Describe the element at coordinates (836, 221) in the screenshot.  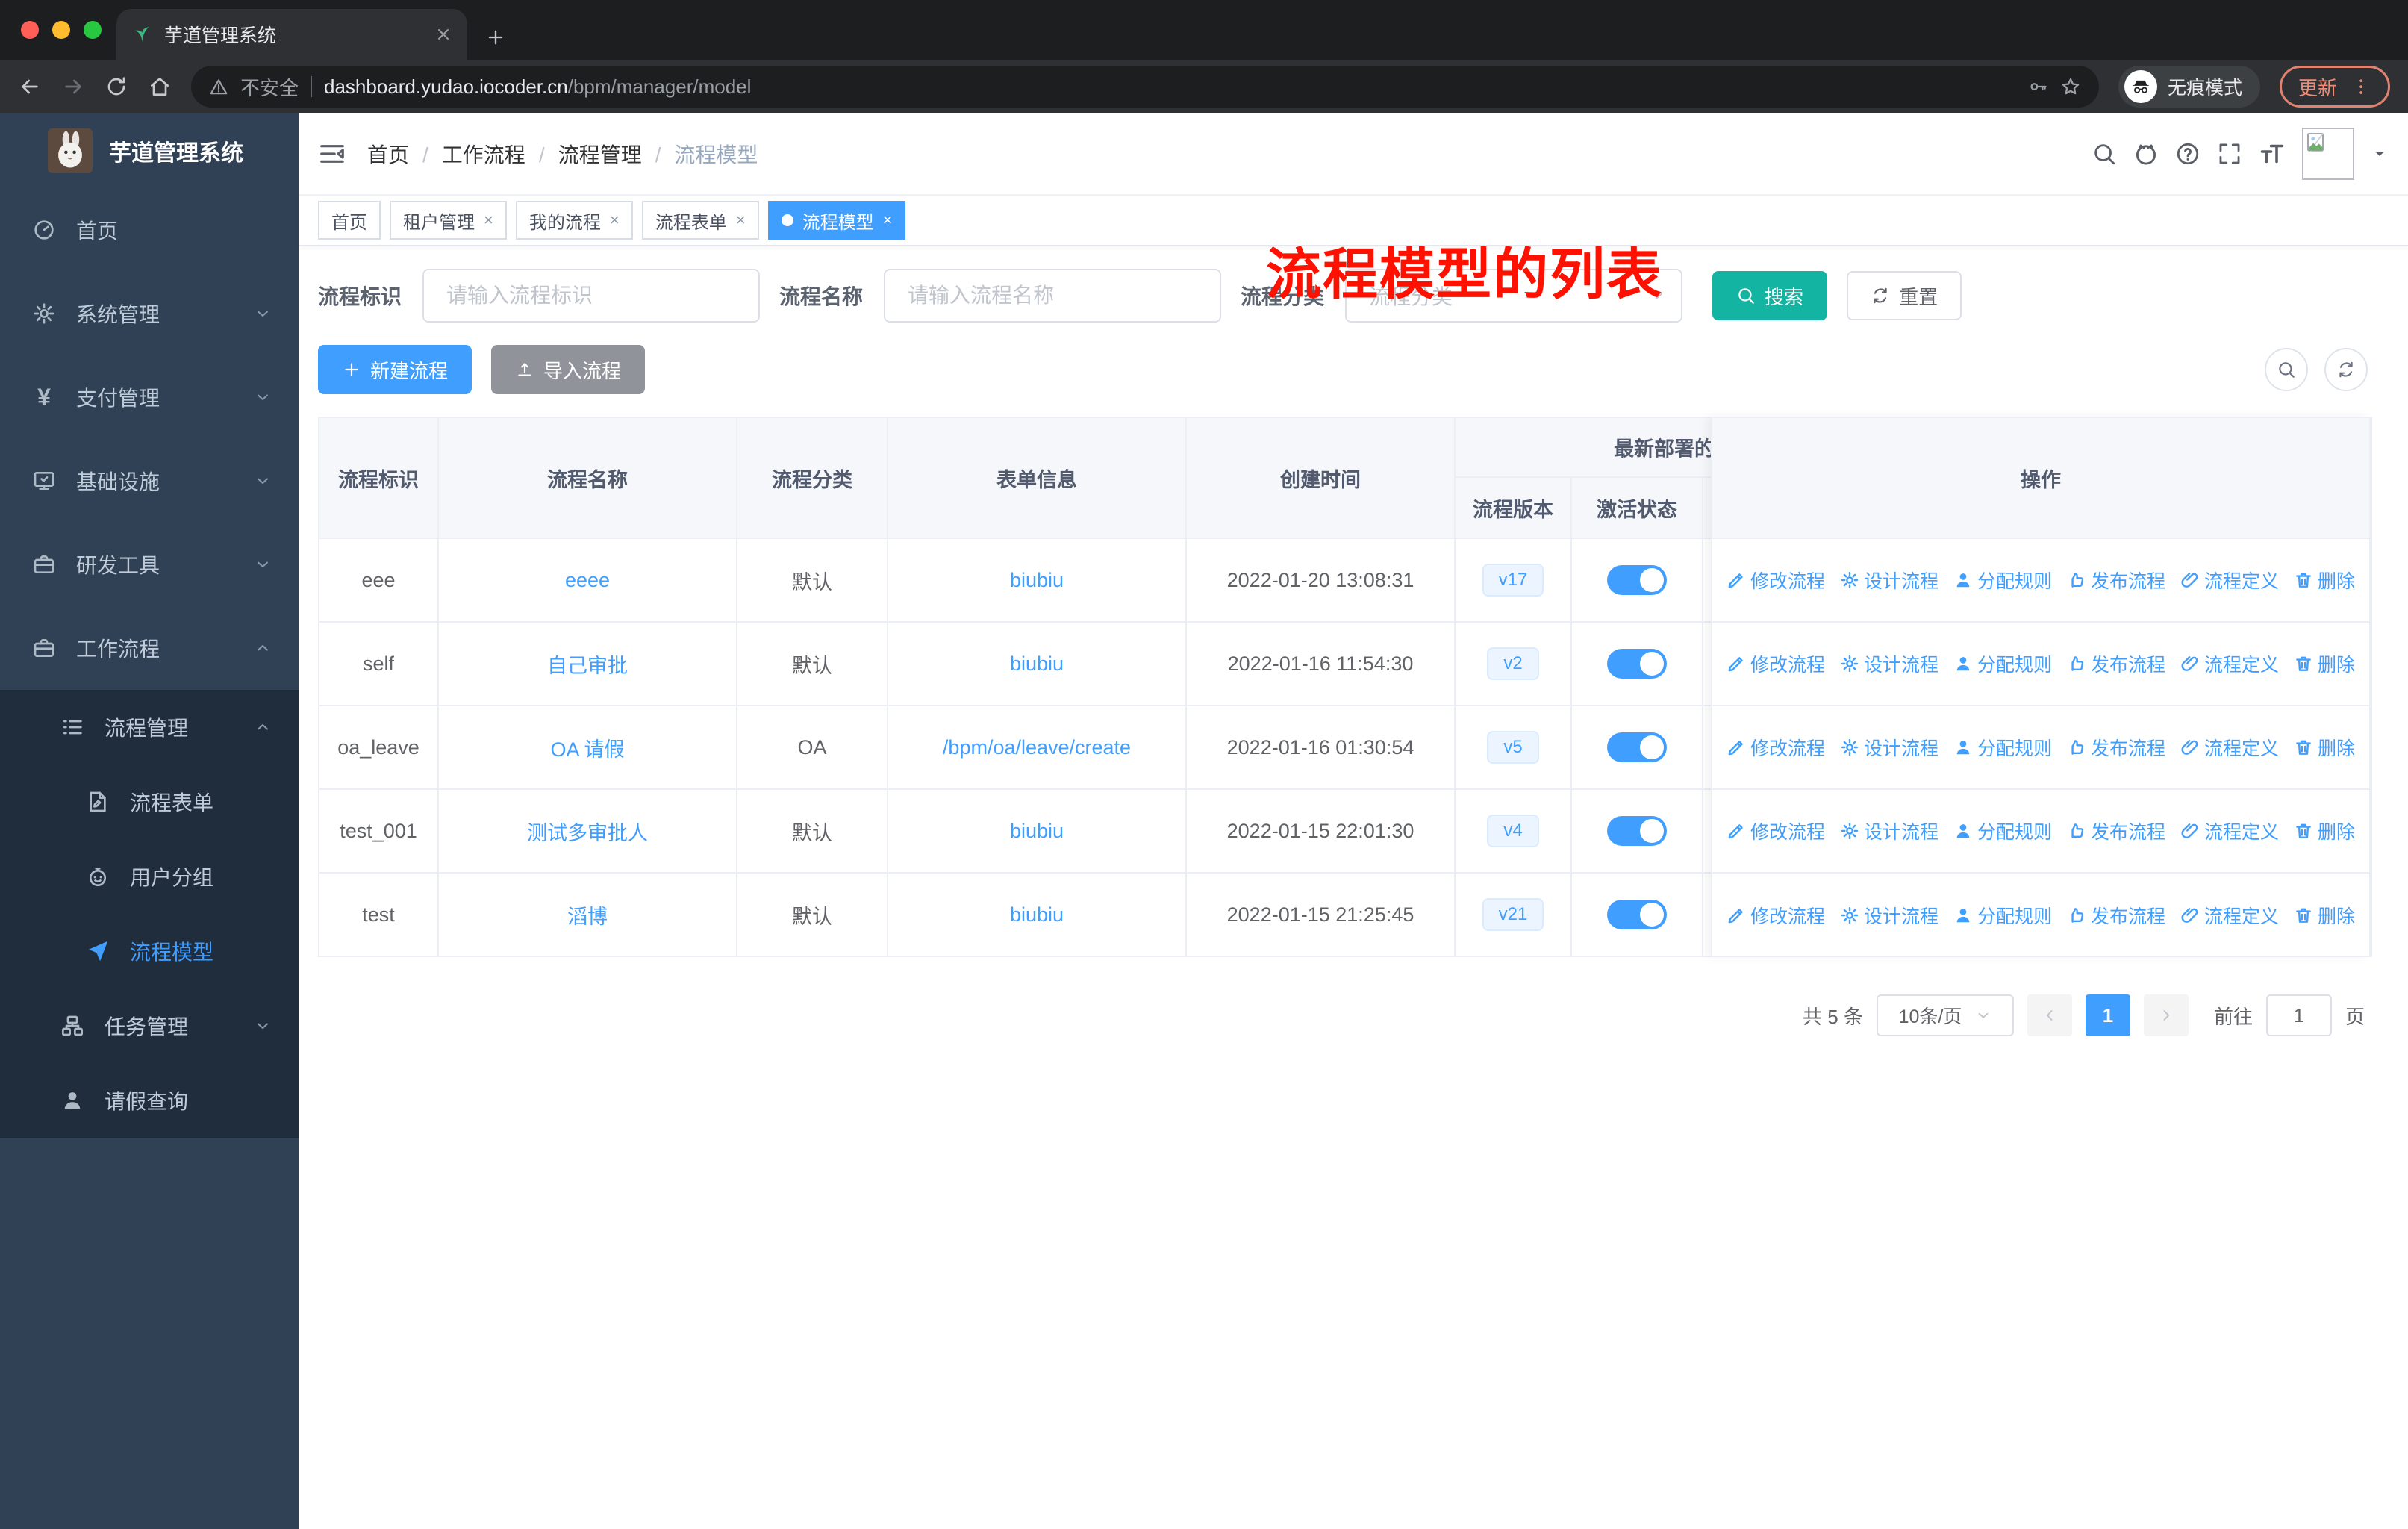
I see `tag-process-model: 流程模型 ×` at that location.